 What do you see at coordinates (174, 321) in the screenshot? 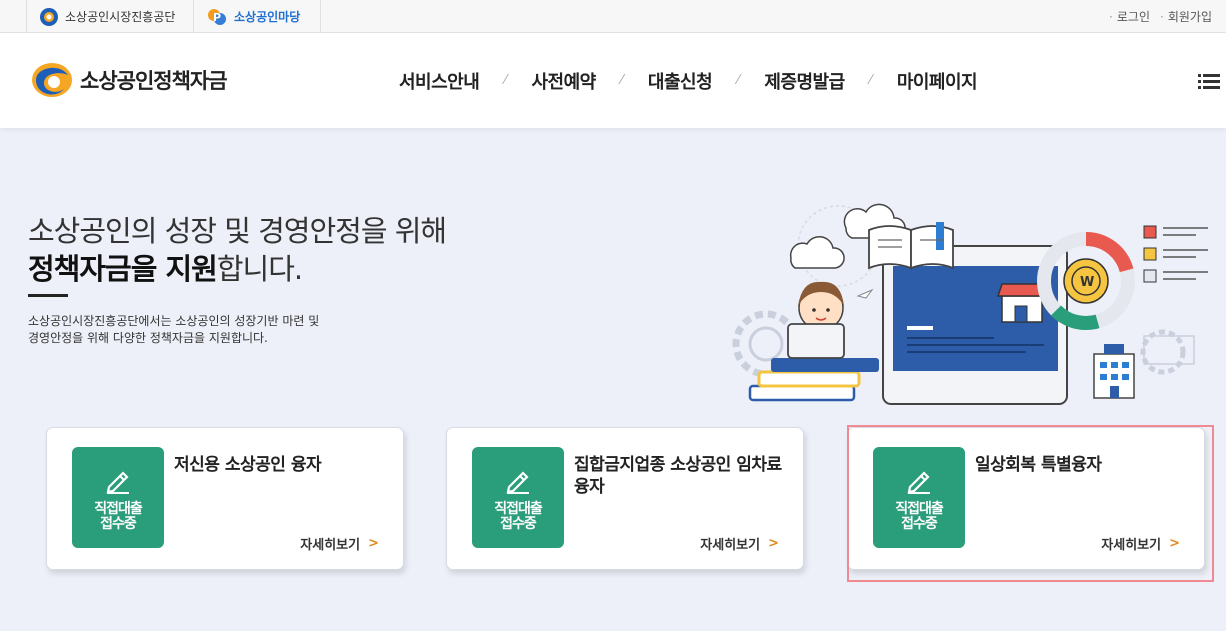
I see `hero-desc-line1: 소상공인시장진흥공단에서는 소상공인의 성장기반 마련 및` at bounding box center [174, 321].